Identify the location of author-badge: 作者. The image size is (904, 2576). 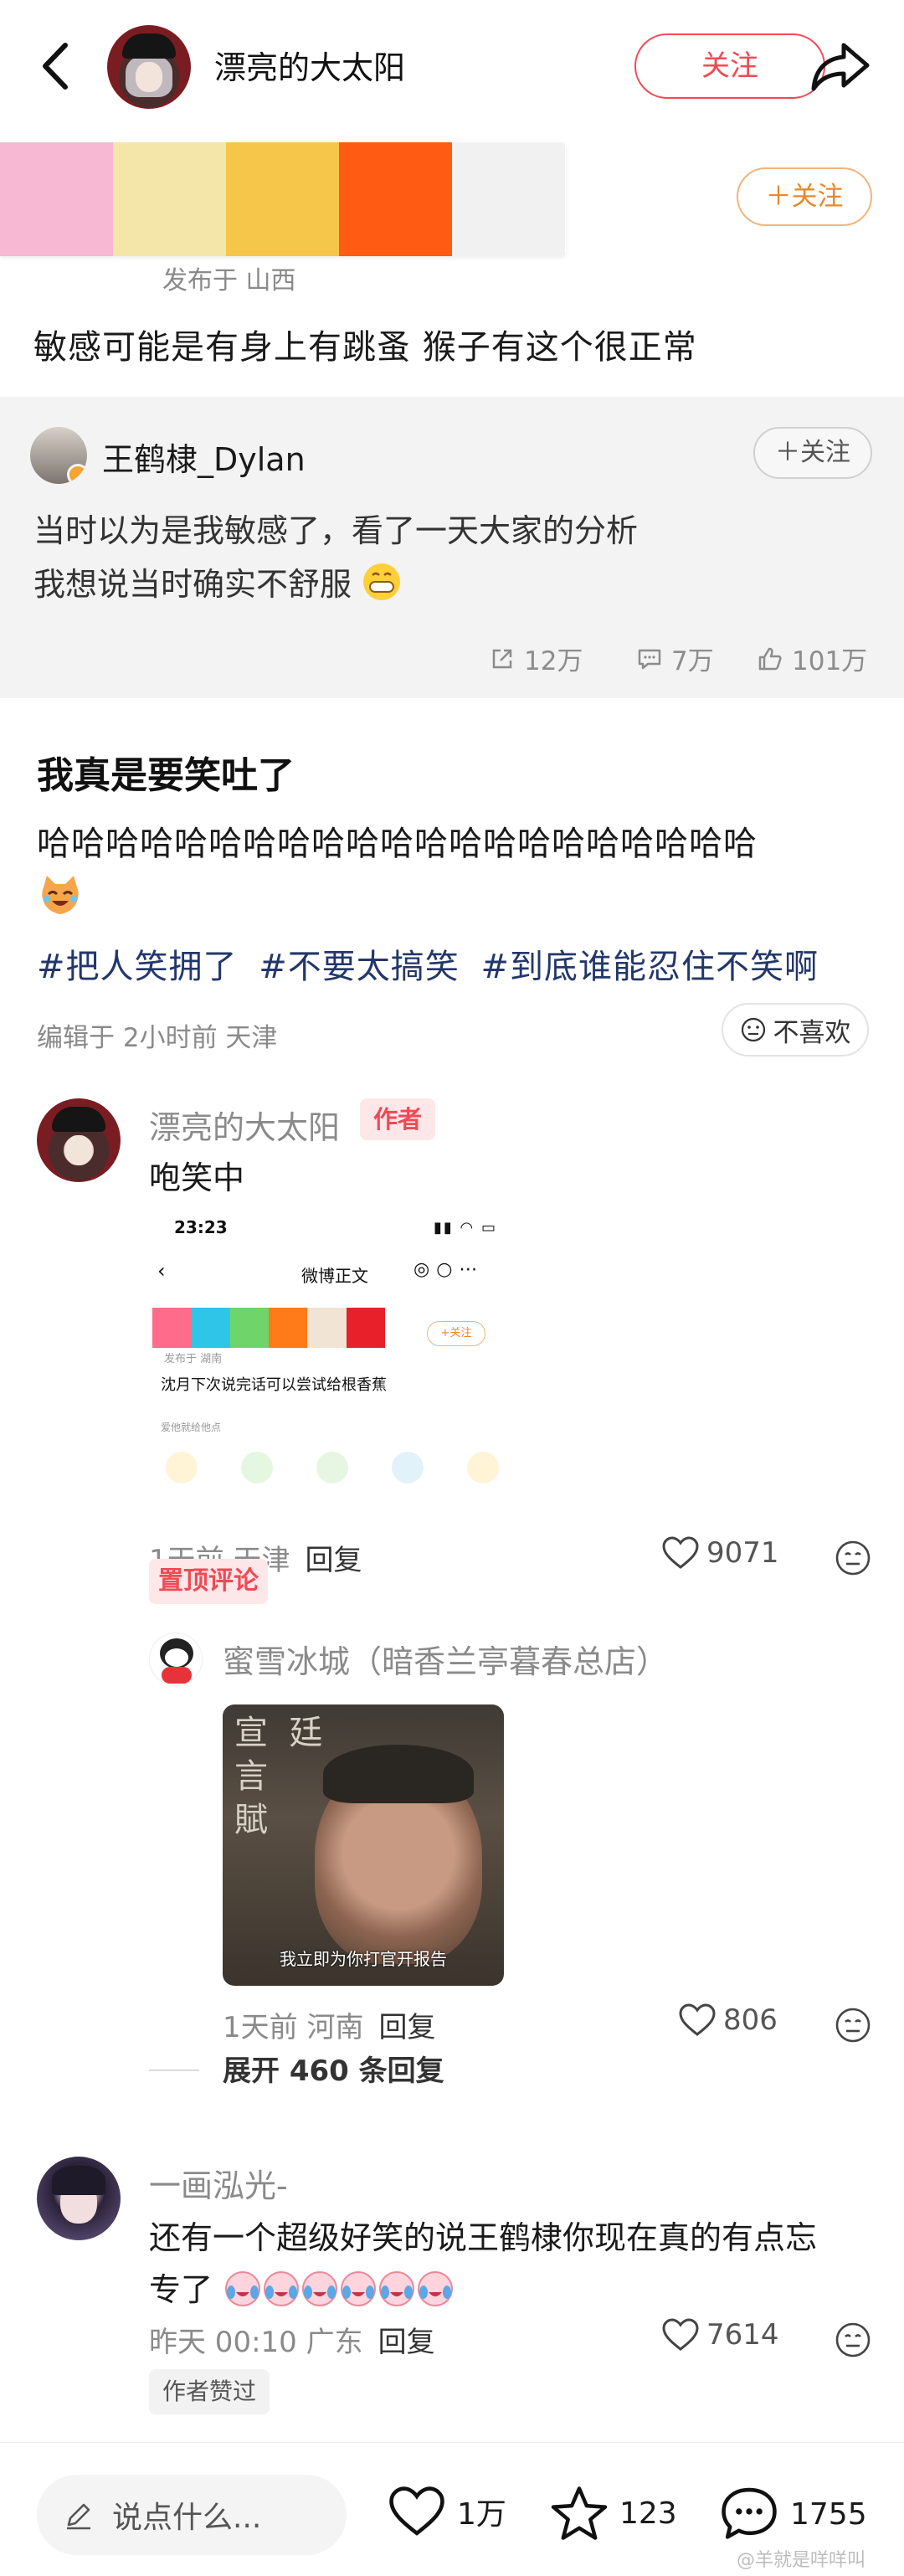
(397, 1119).